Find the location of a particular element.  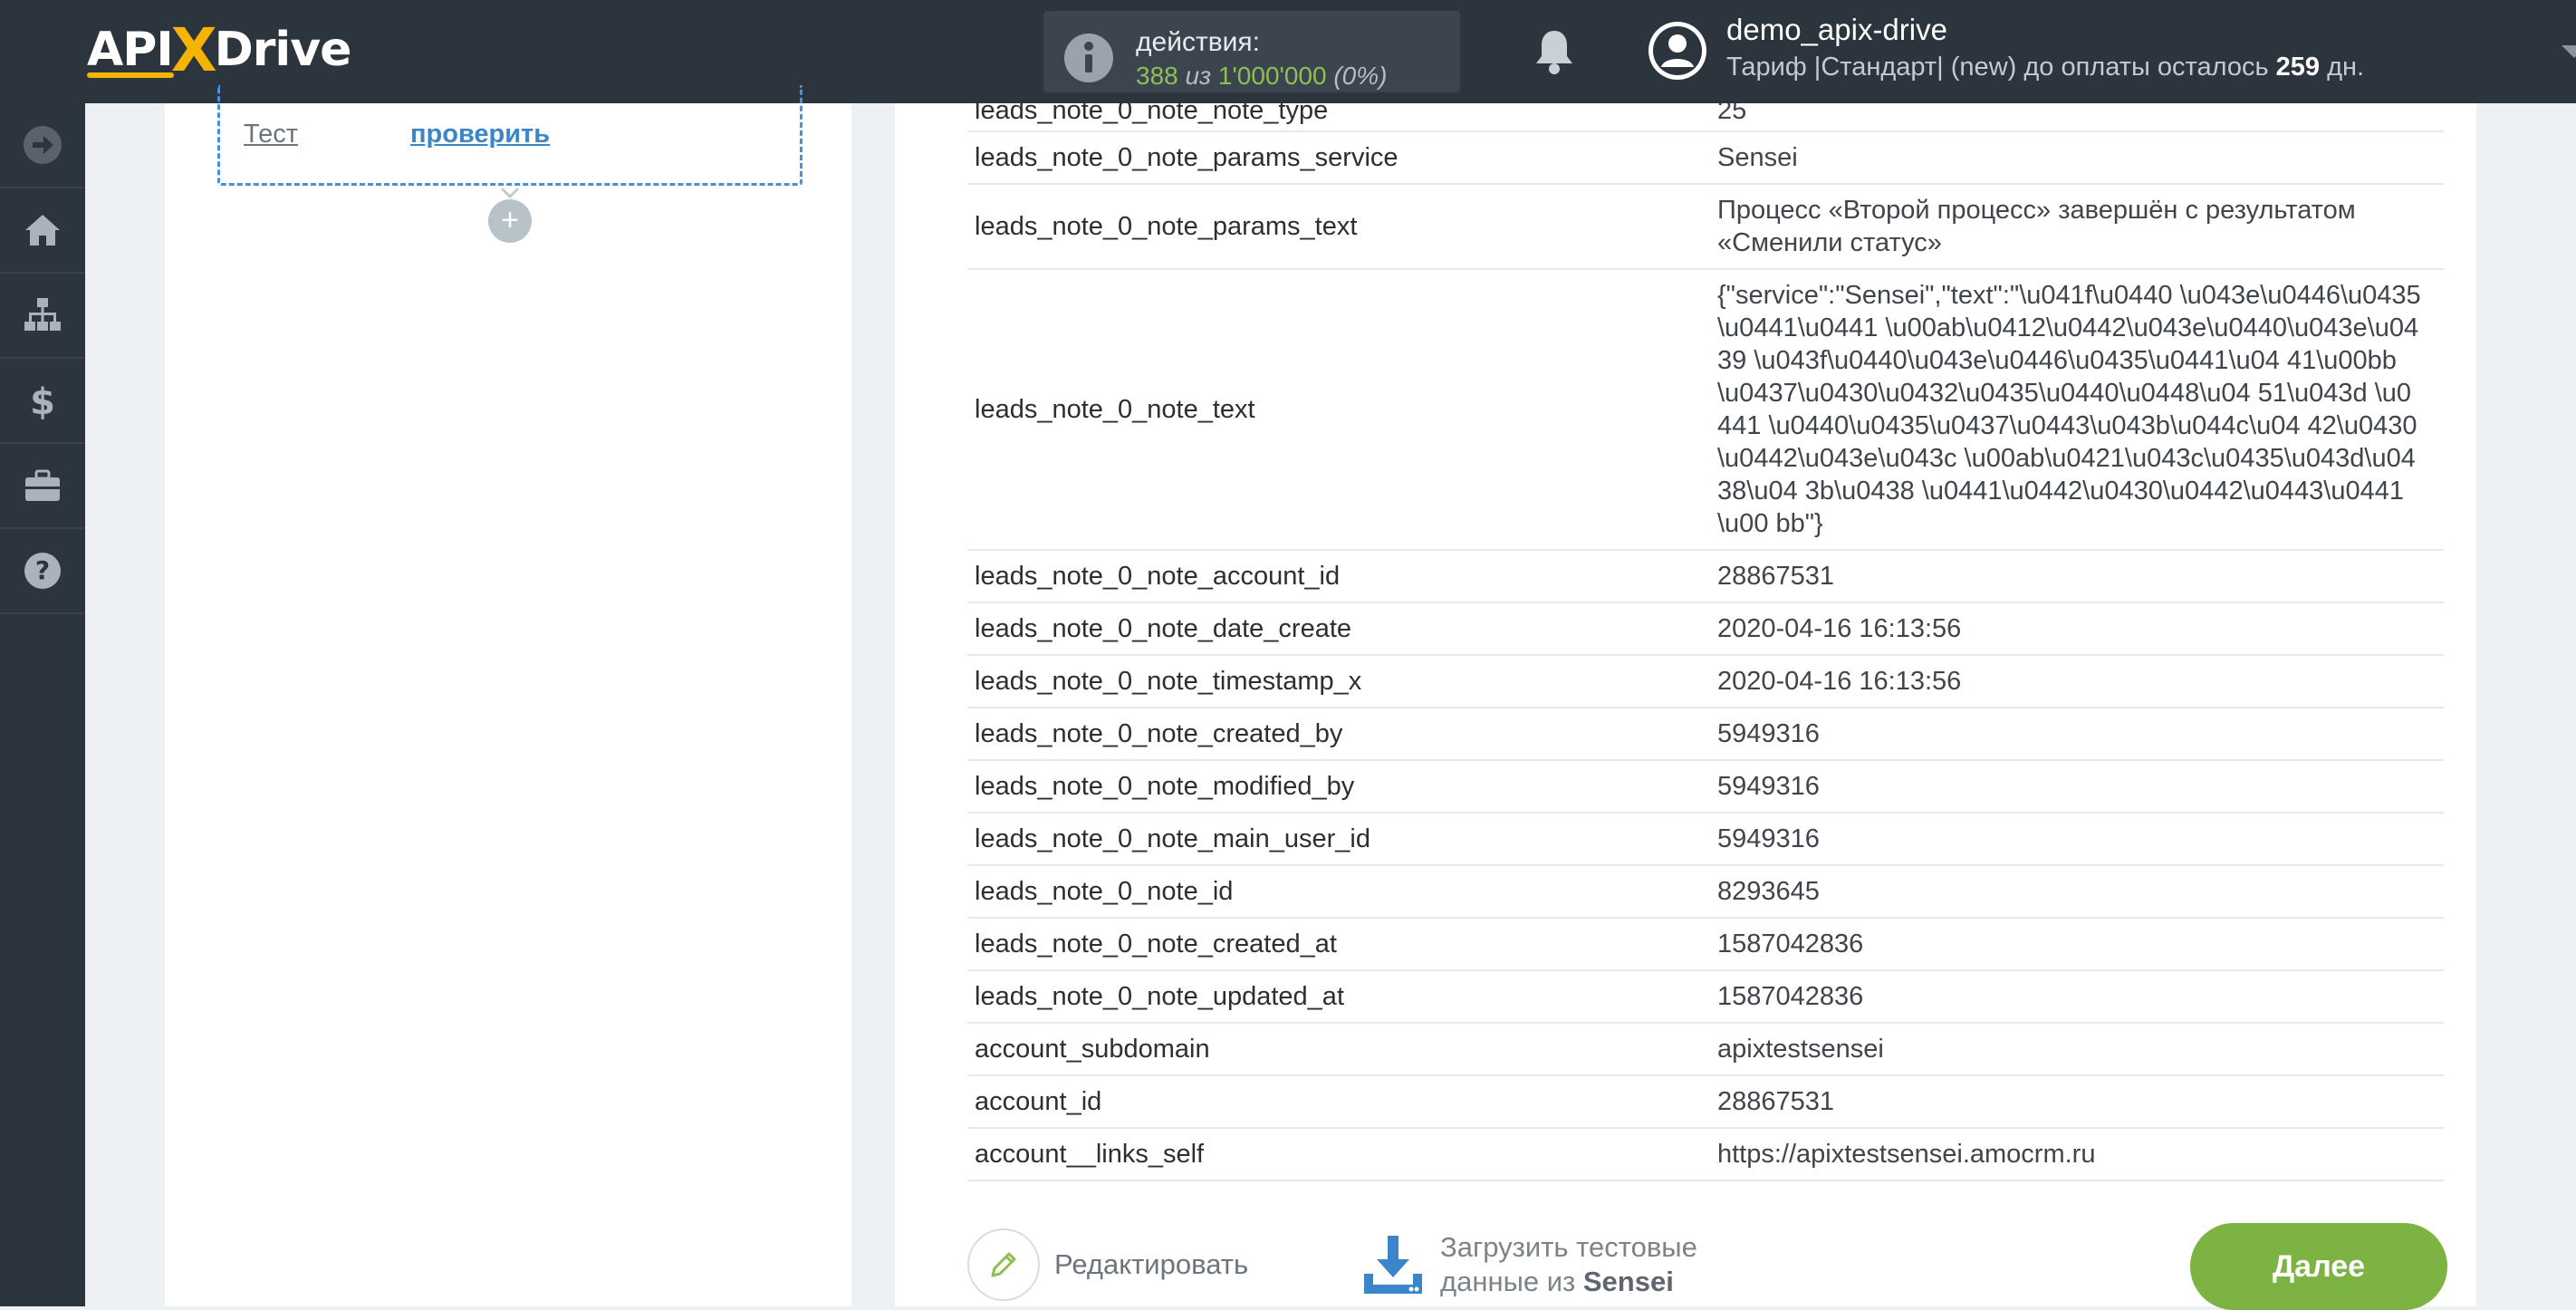

username: demo_apix-drive is located at coordinates (1836, 30).